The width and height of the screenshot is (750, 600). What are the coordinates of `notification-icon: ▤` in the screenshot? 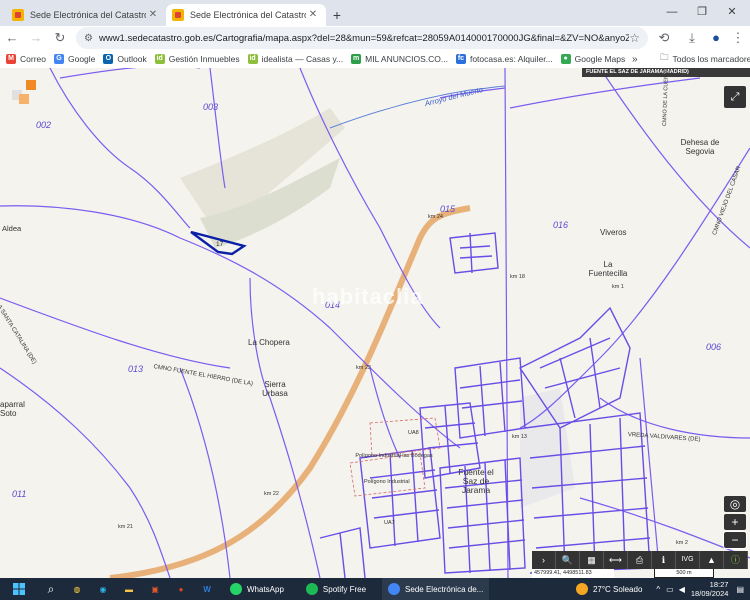 It's located at (740, 589).